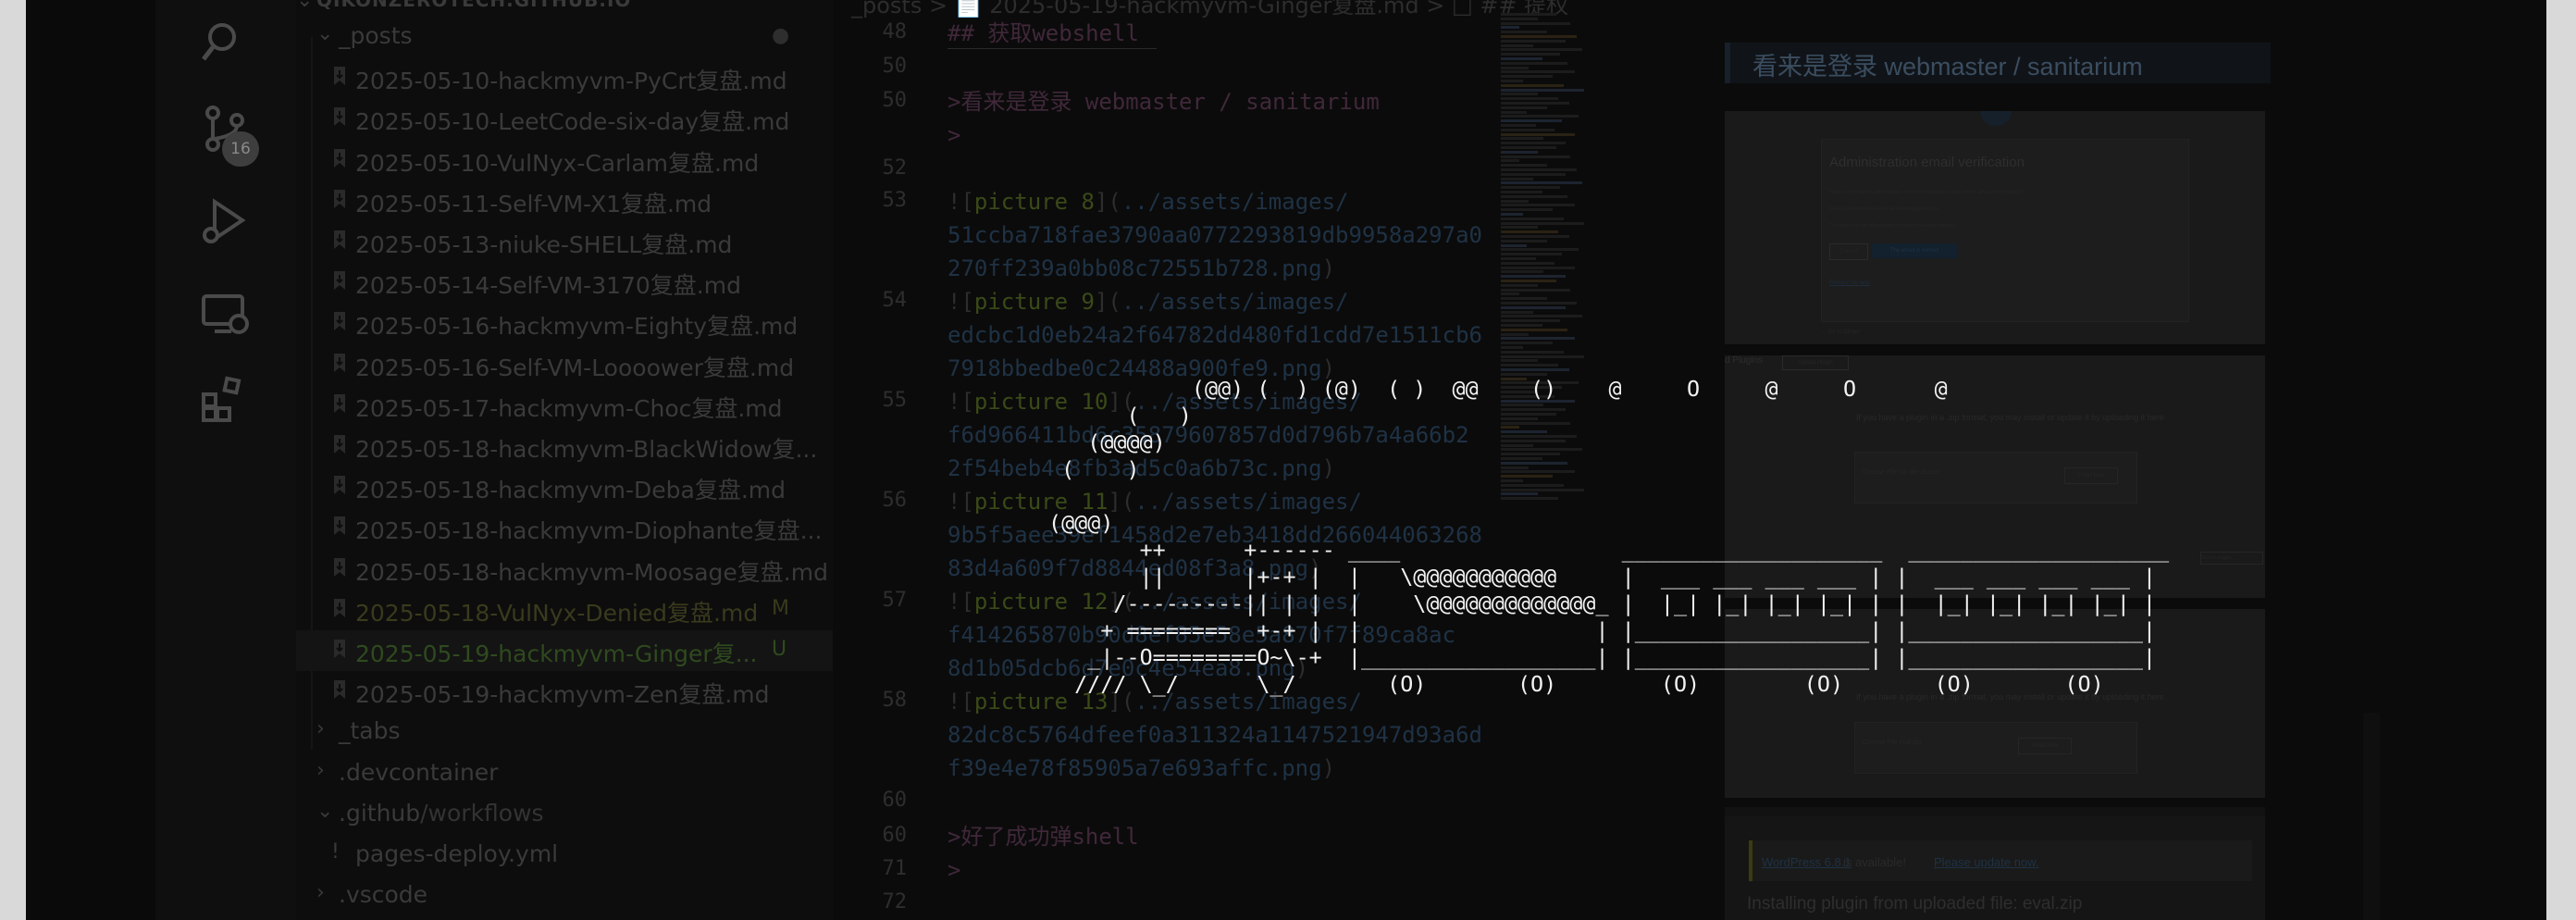  What do you see at coordinates (564, 773) in the screenshot?
I see `explorer-folder: › .devcontainer` at bounding box center [564, 773].